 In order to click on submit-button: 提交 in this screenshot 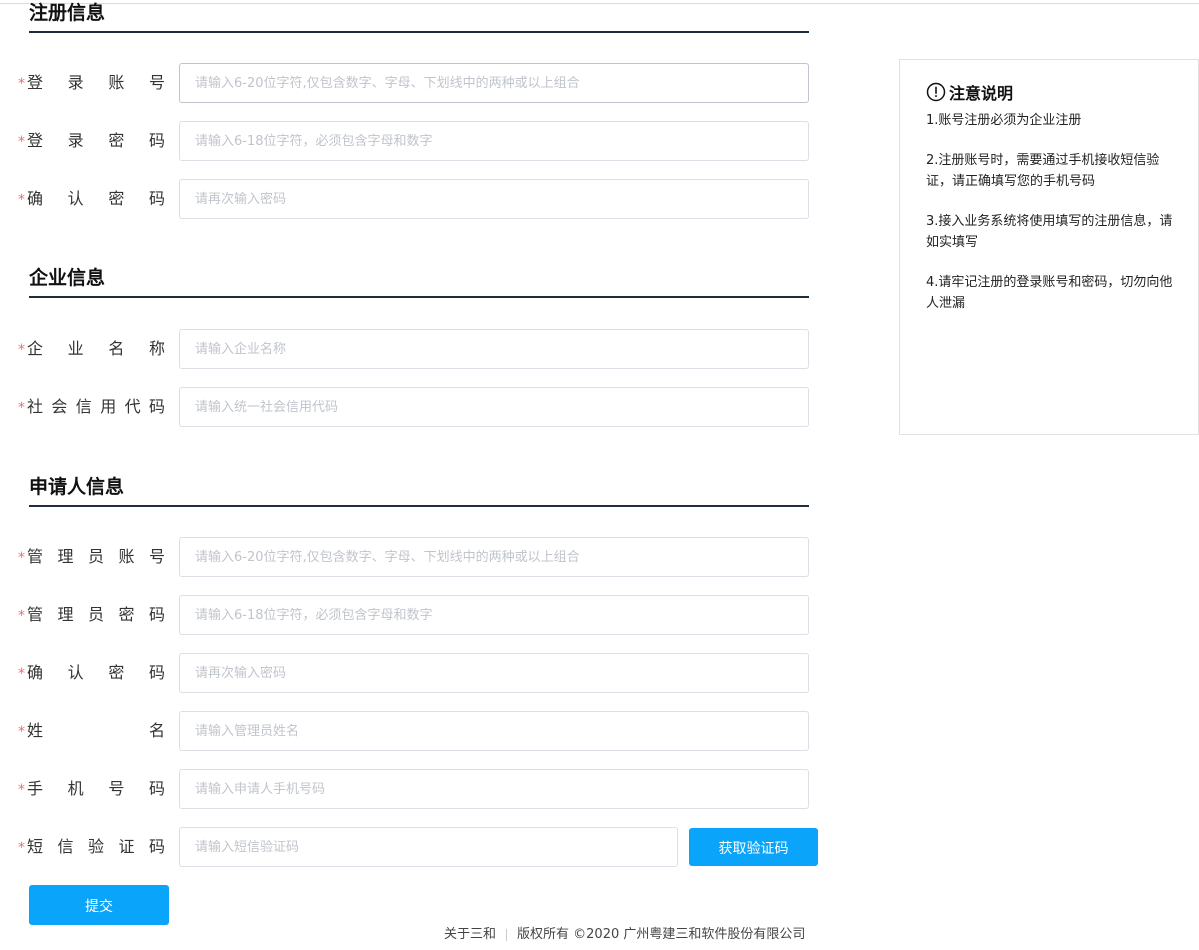, I will do `click(99, 905)`.